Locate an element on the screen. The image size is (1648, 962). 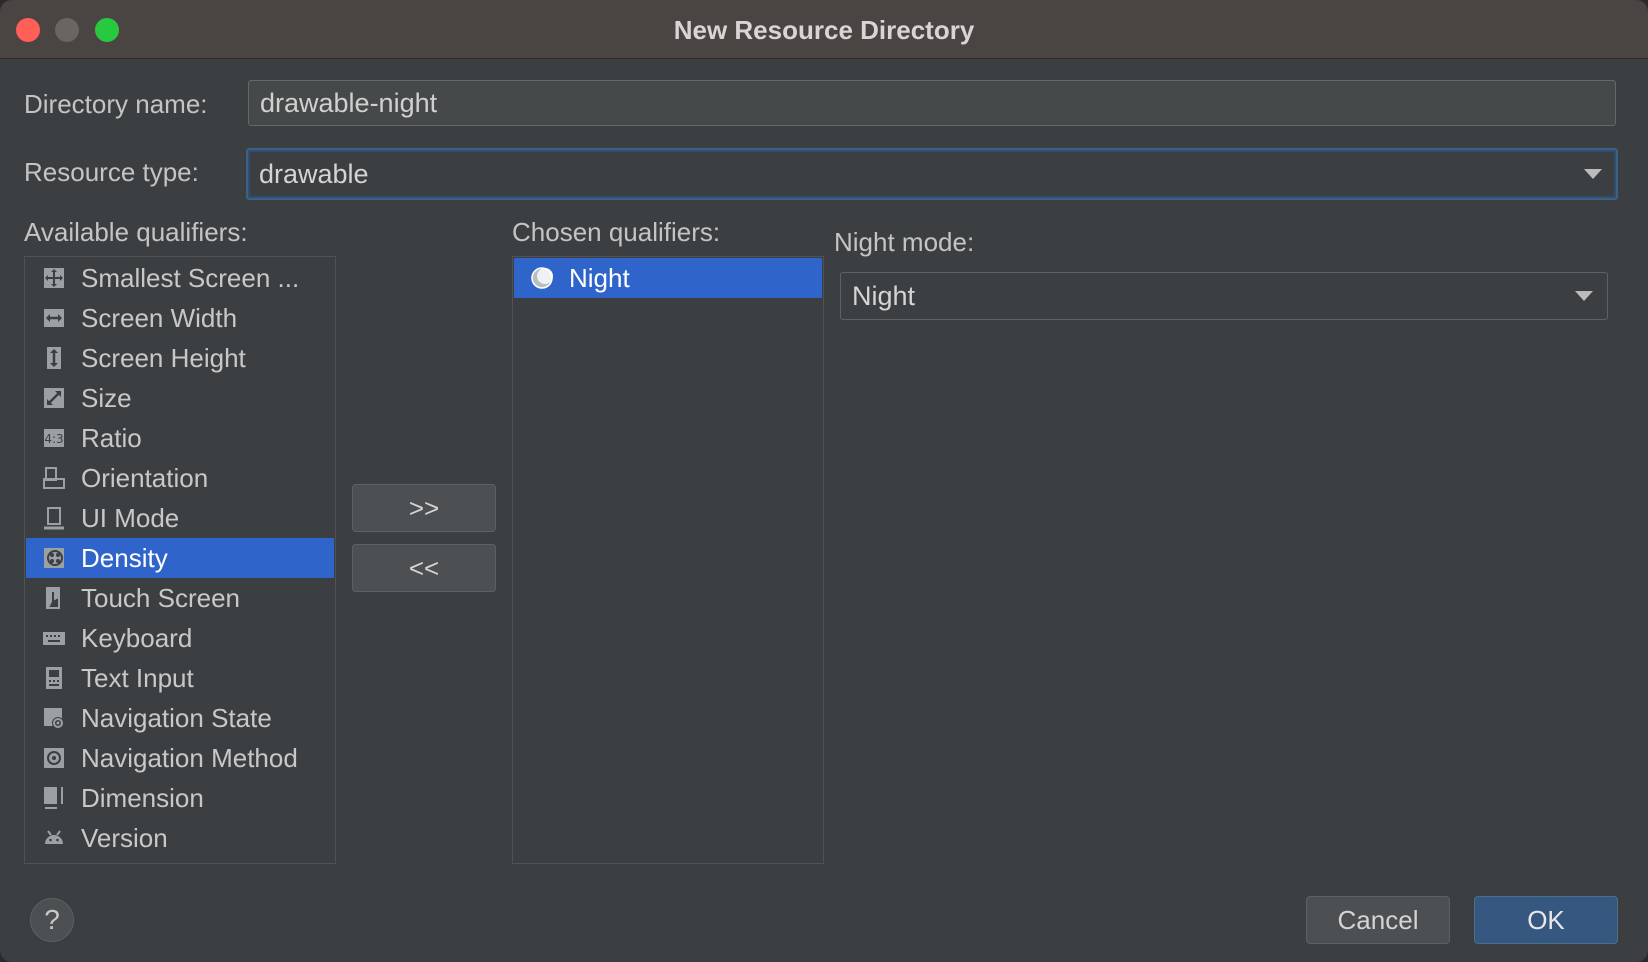
chosen-qualifiers-list: Night is located at coordinates (668, 560).